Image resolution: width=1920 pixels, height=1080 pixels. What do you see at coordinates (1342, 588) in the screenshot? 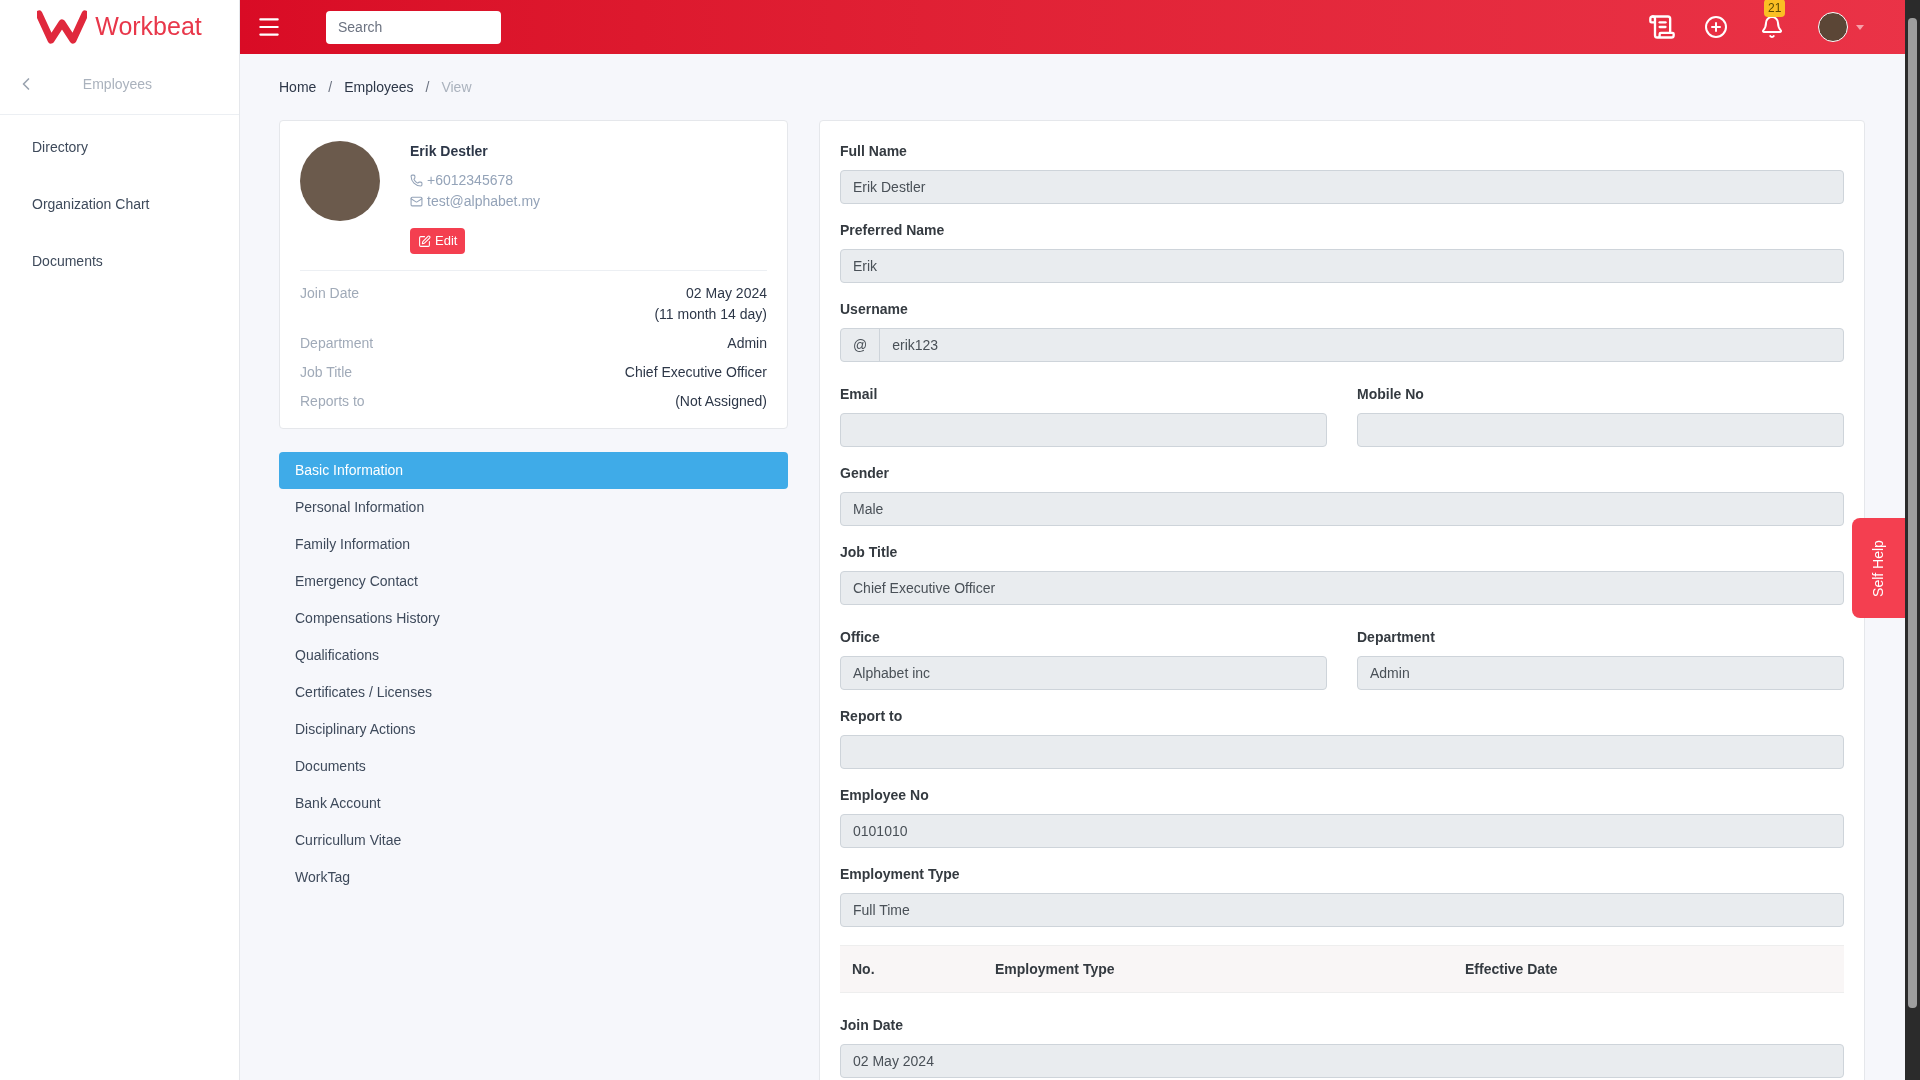
I see `input-field: Chief Executive Officer` at bounding box center [1342, 588].